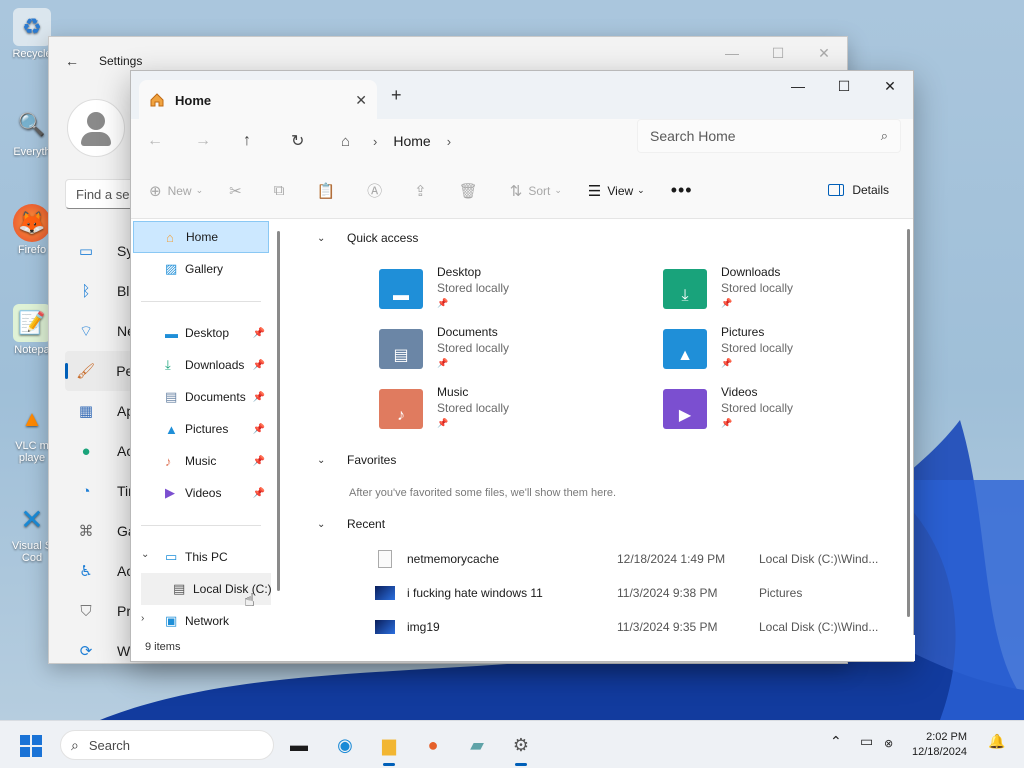  What do you see at coordinates (536, 191) in the screenshot?
I see `sort-button: ⇅ Sort ⌄` at bounding box center [536, 191].